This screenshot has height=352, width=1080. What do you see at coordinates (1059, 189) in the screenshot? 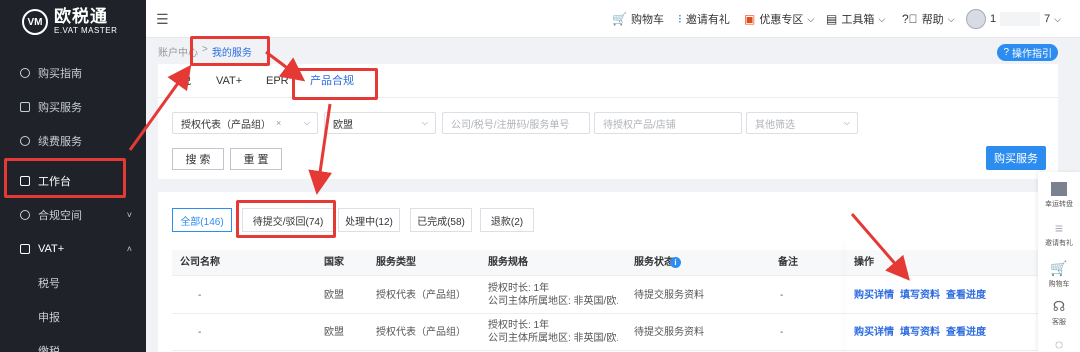
I see `lucky-wheel-icon` at bounding box center [1059, 189].